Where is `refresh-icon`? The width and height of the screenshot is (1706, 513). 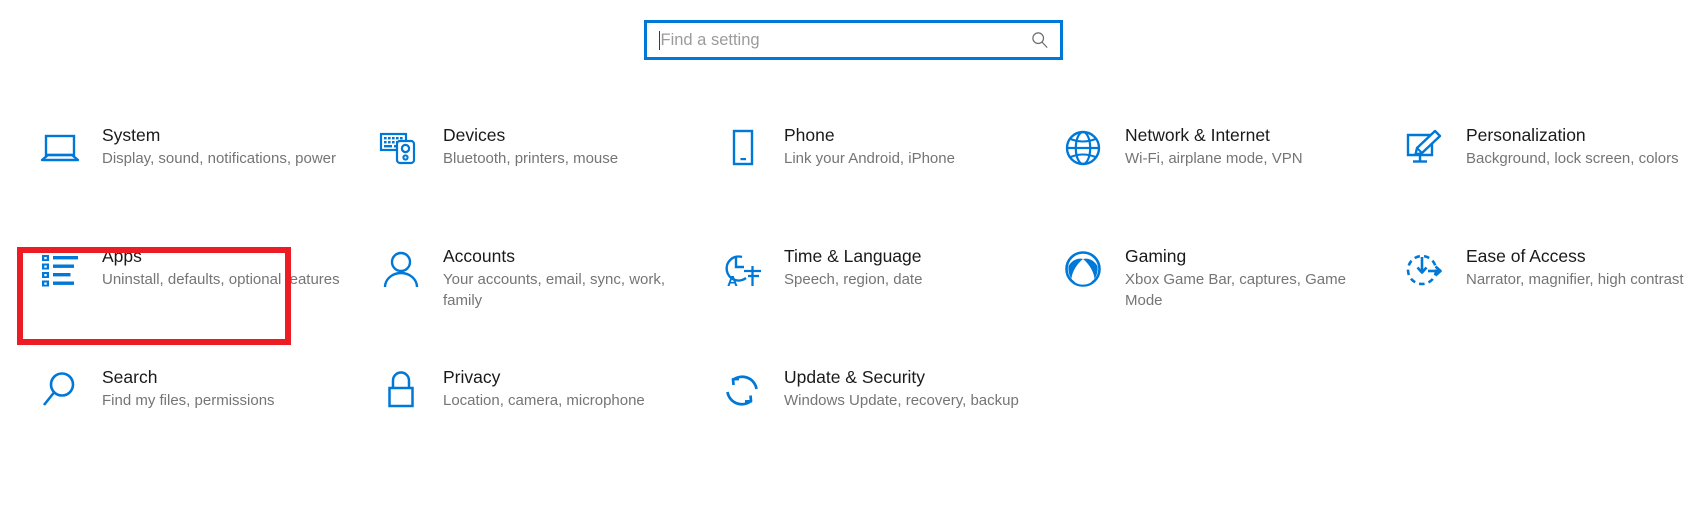 refresh-icon is located at coordinates (742, 390).